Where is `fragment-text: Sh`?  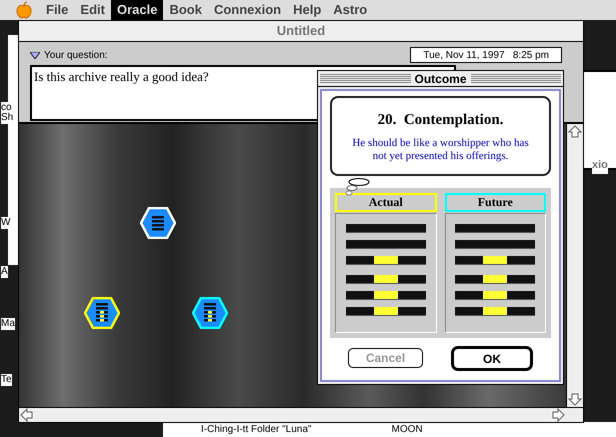 fragment-text: Sh is located at coordinates (7, 118).